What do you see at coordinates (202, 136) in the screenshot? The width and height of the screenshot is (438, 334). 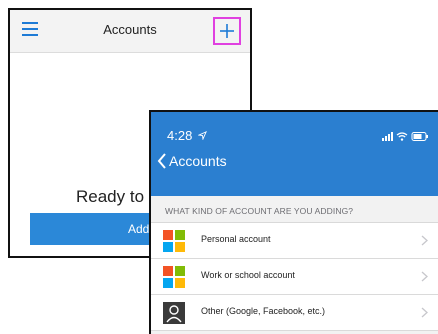 I see `location-arrow-icon` at bounding box center [202, 136].